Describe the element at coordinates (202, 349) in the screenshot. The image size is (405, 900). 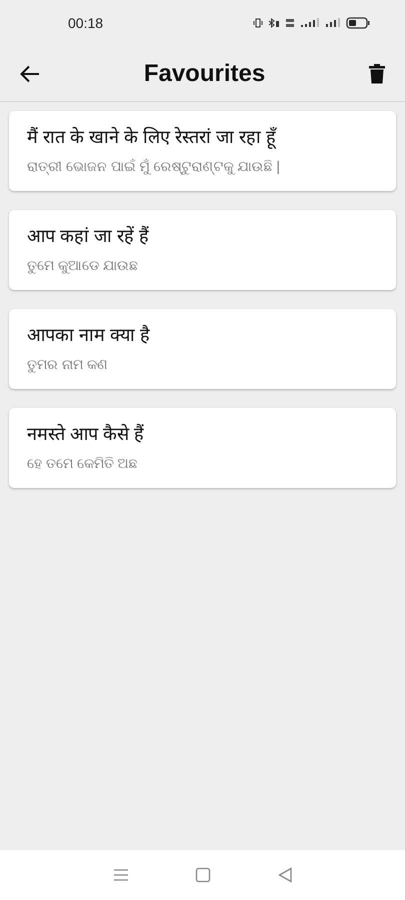
I see `favourite-card: आपका नाम क्या है ତୁମର ନାମ କଣ` at that location.